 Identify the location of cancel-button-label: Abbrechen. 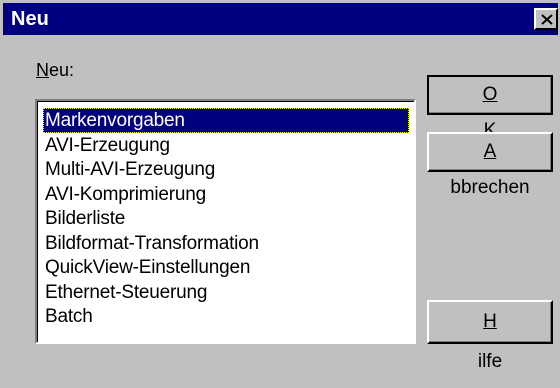
(490, 169).